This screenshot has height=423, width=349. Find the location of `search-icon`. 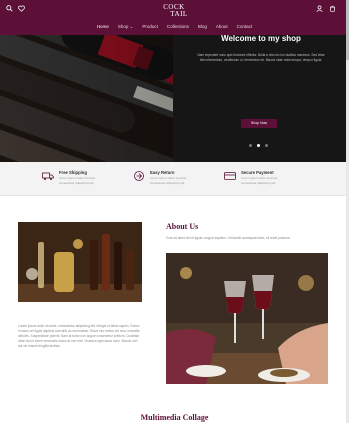

search-icon is located at coordinates (9, 8).